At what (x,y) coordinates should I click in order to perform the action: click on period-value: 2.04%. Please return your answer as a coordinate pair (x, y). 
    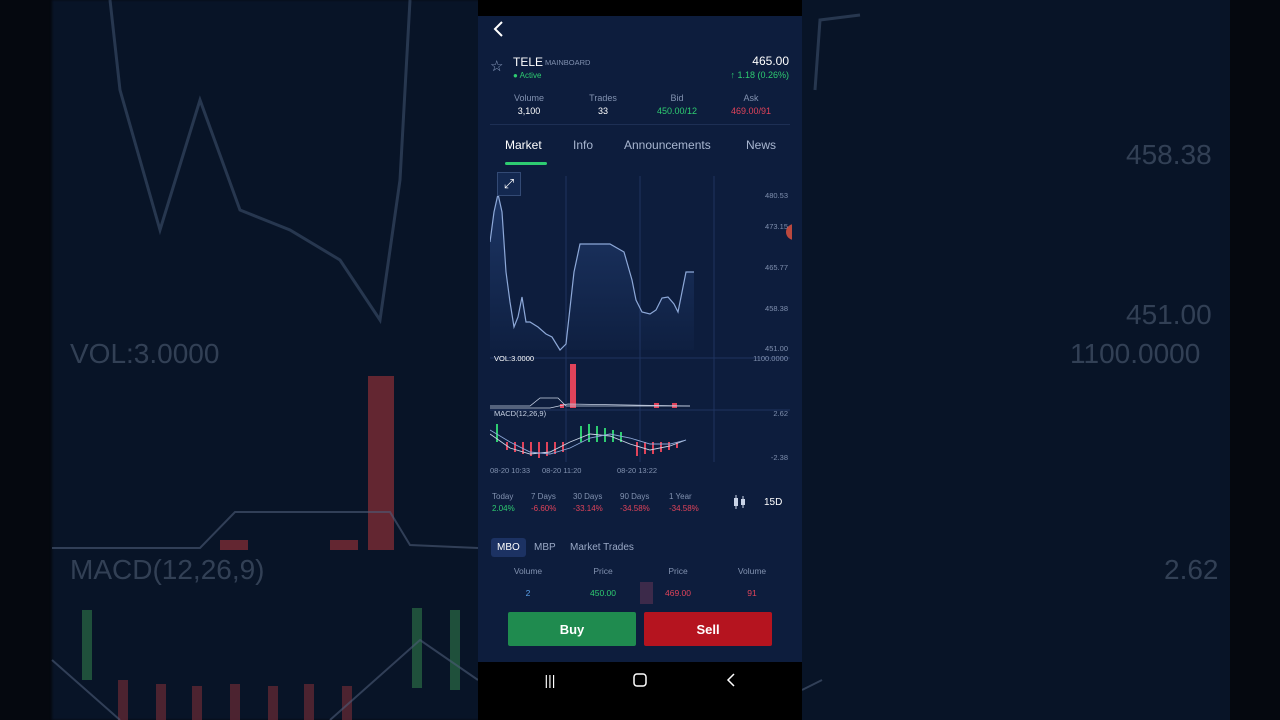
    Looking at the image, I should click on (503, 508).